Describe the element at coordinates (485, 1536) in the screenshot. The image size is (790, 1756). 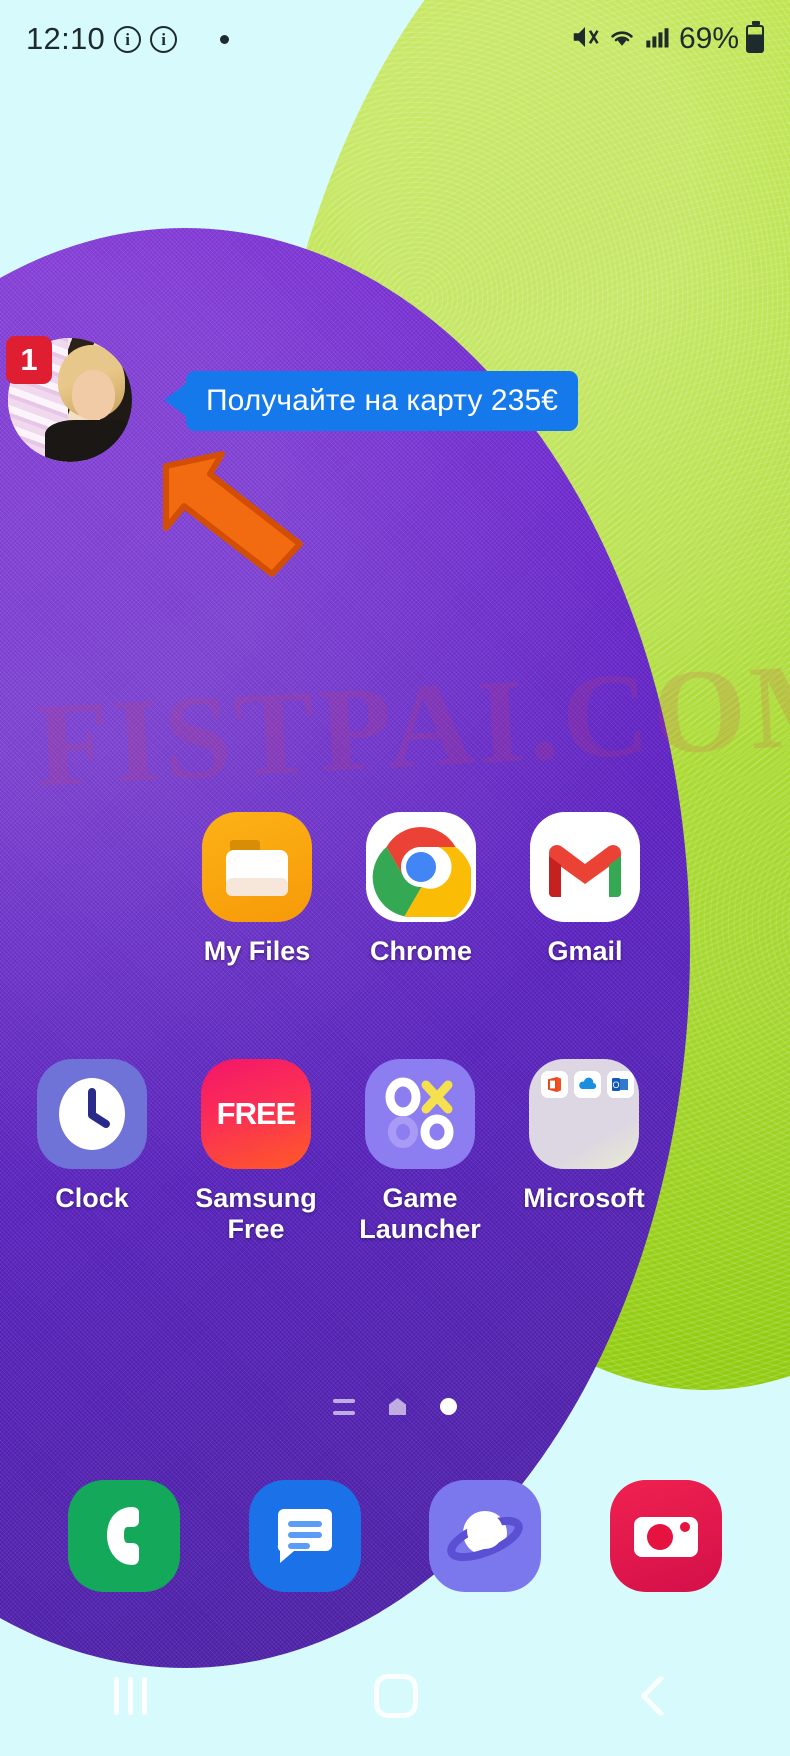
I see `internet-icon` at that location.